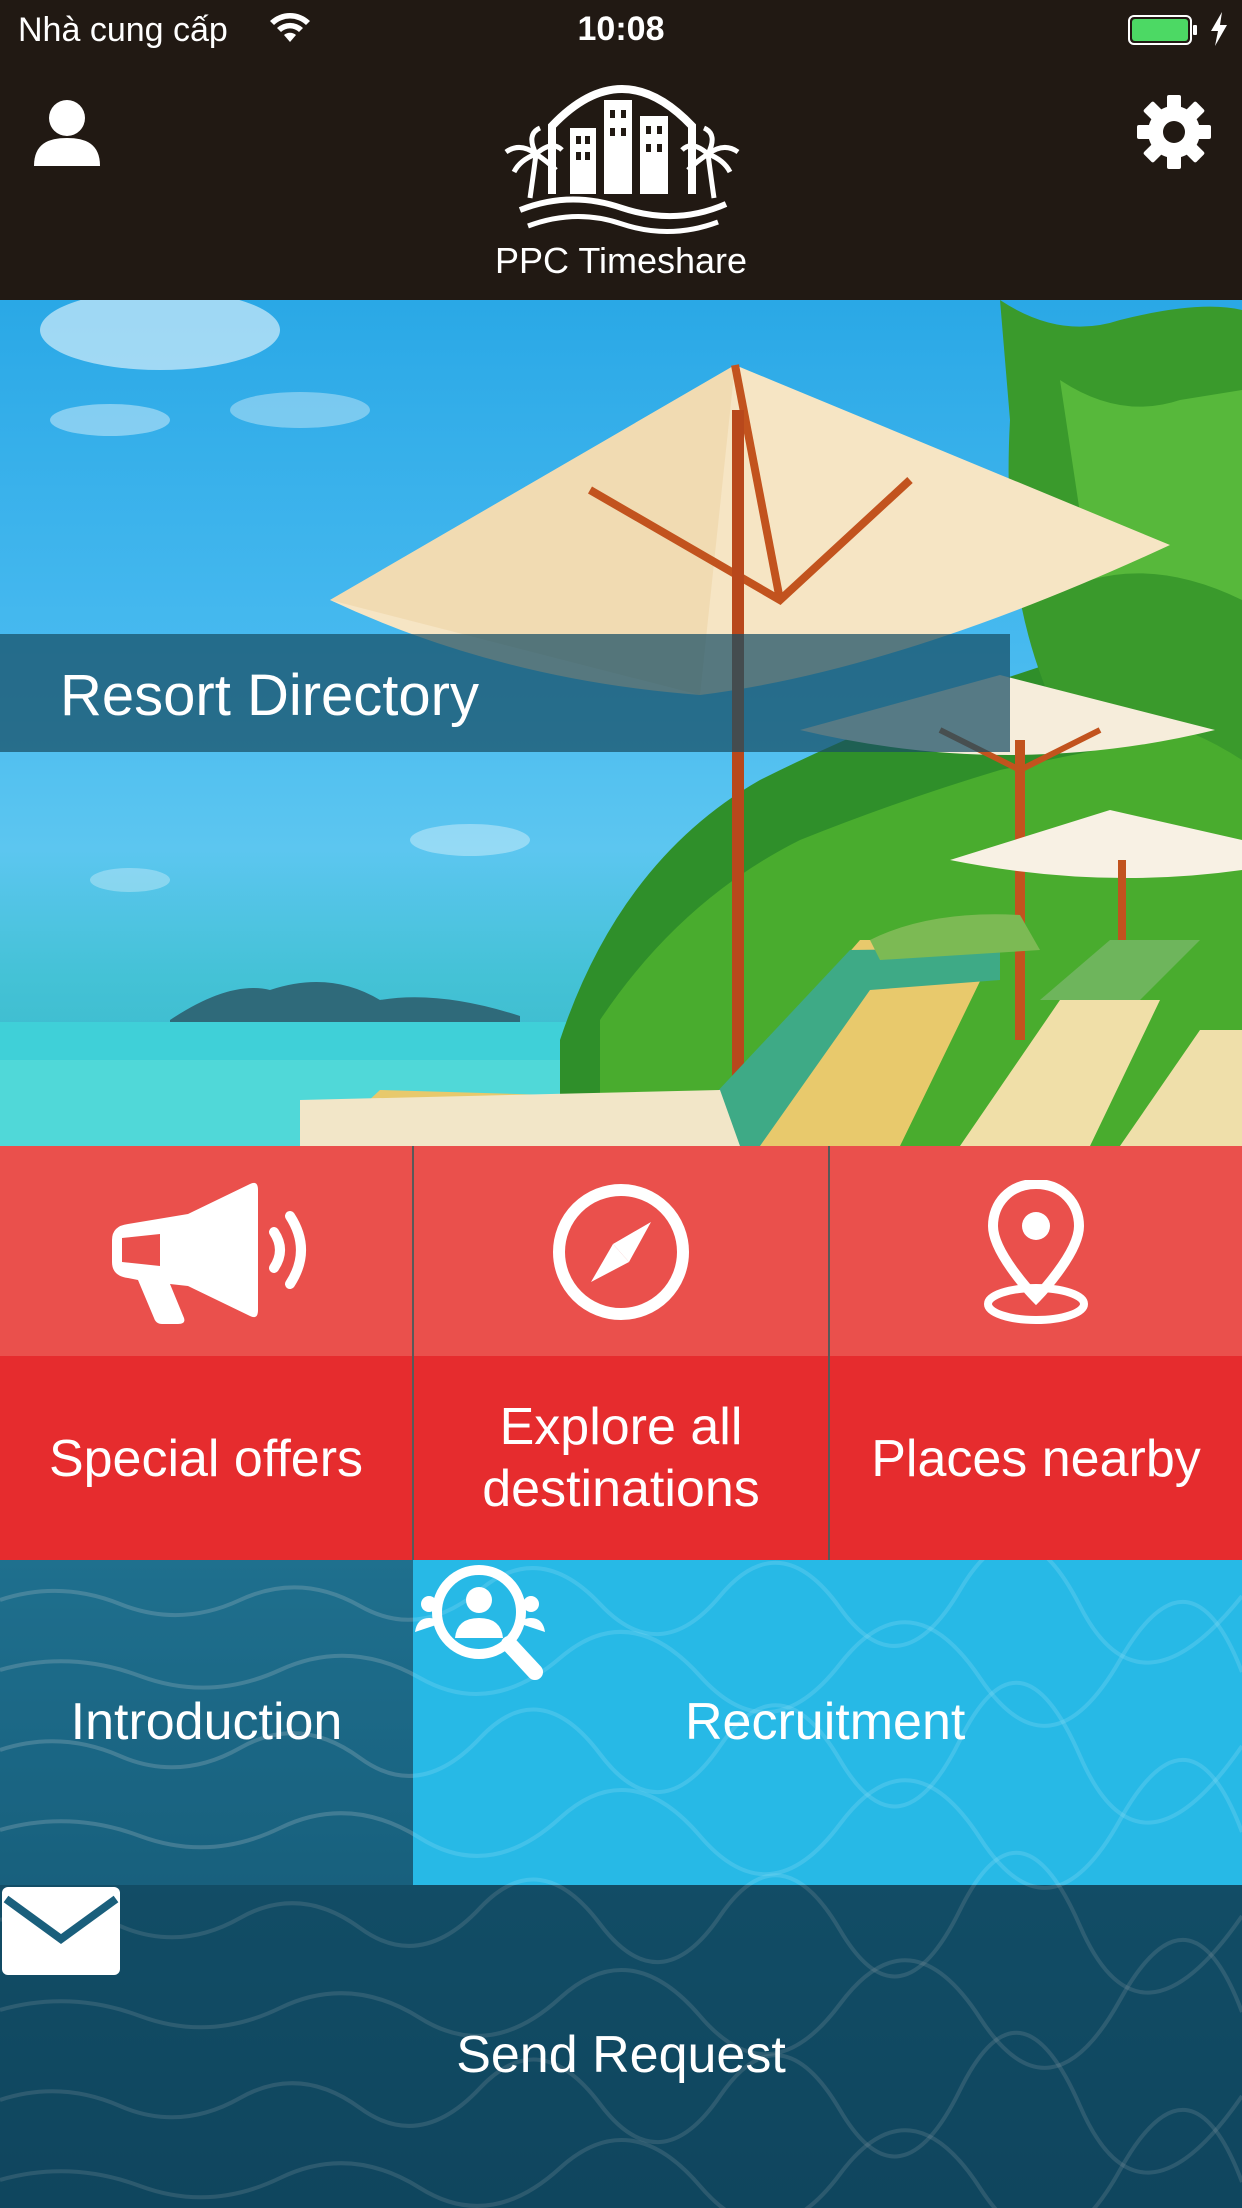  What do you see at coordinates (621, 1458) in the screenshot?
I see `explore-label-area: Explore all destinations` at bounding box center [621, 1458].